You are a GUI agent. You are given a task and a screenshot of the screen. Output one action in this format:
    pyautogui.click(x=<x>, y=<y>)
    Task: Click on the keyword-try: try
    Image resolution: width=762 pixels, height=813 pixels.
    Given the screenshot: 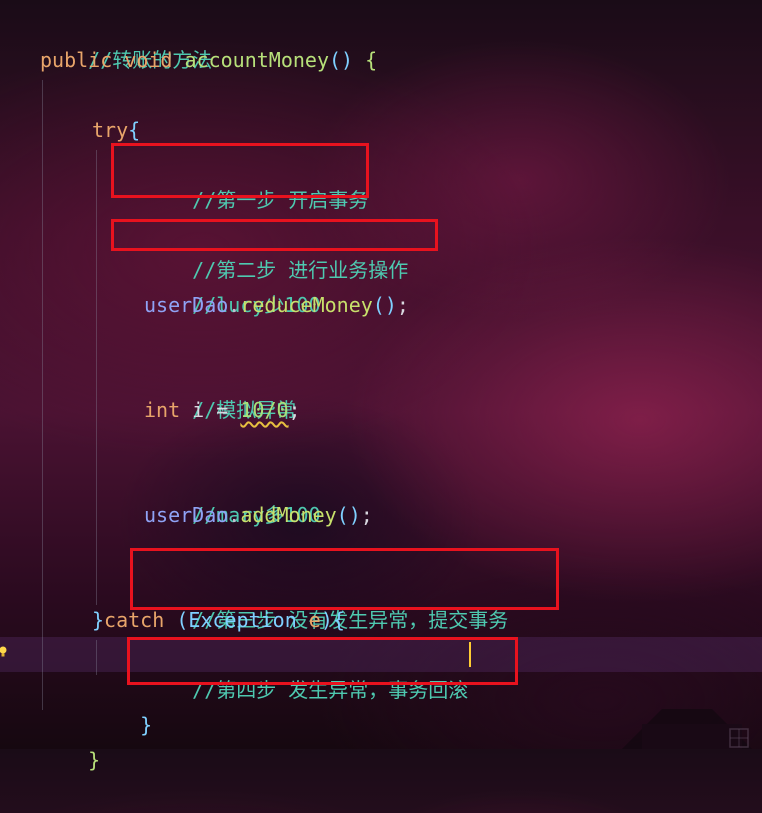 What is the action you would take?
    pyautogui.click(x=110, y=130)
    